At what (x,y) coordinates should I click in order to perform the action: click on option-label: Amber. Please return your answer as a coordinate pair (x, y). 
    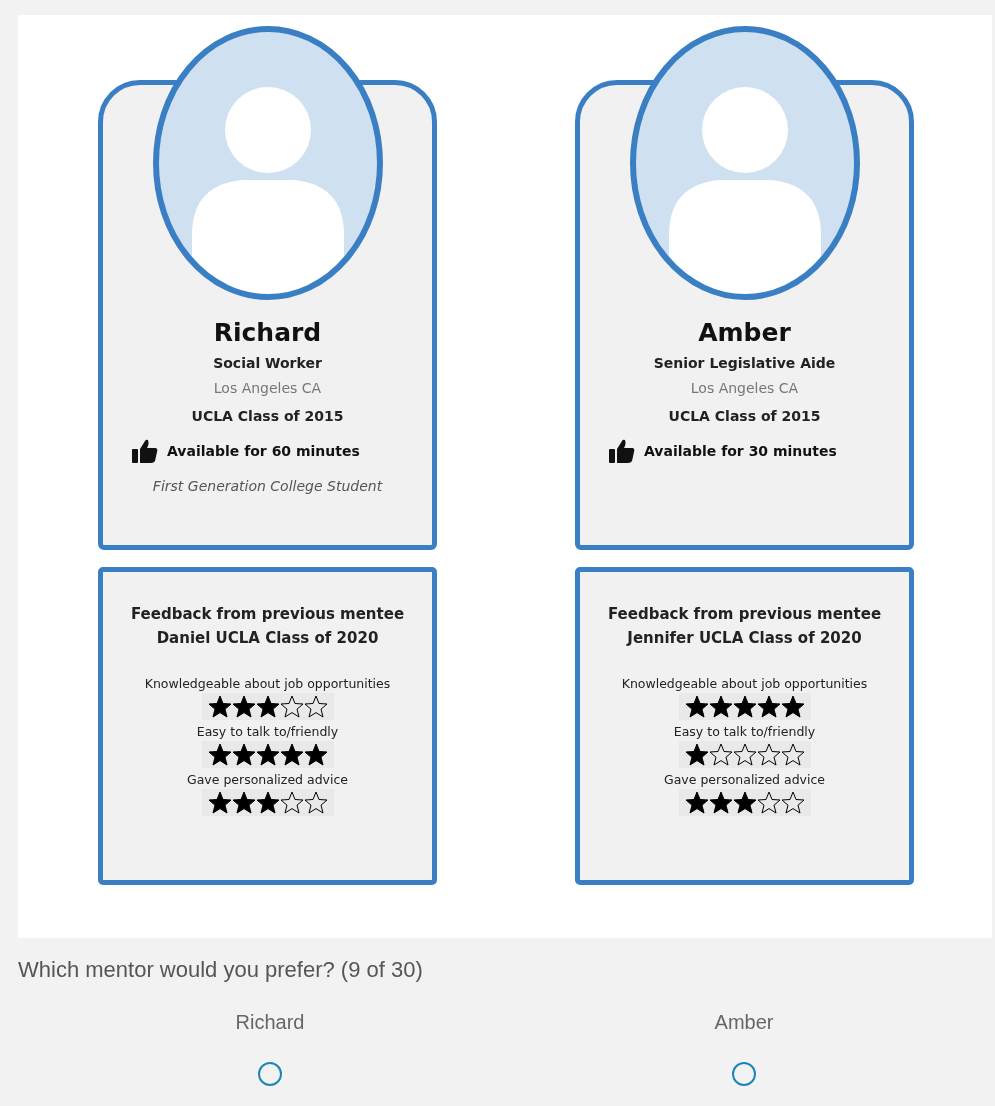
    Looking at the image, I should click on (744, 1022).